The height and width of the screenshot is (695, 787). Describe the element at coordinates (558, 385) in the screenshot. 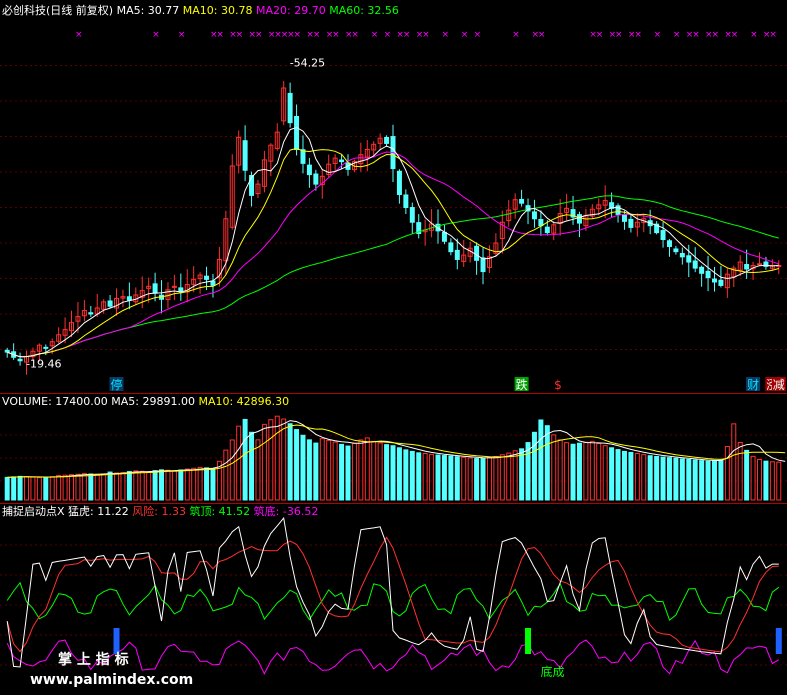

I see `event-marker: $` at that location.